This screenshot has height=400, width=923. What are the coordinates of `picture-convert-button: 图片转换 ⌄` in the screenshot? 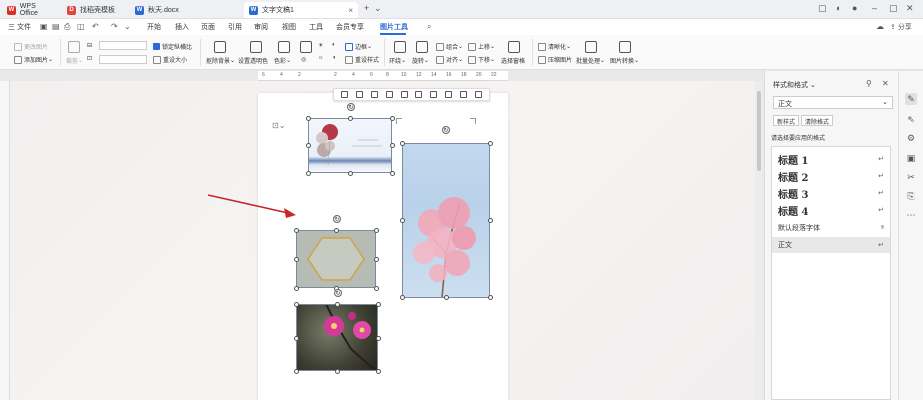 It's located at (624, 60).